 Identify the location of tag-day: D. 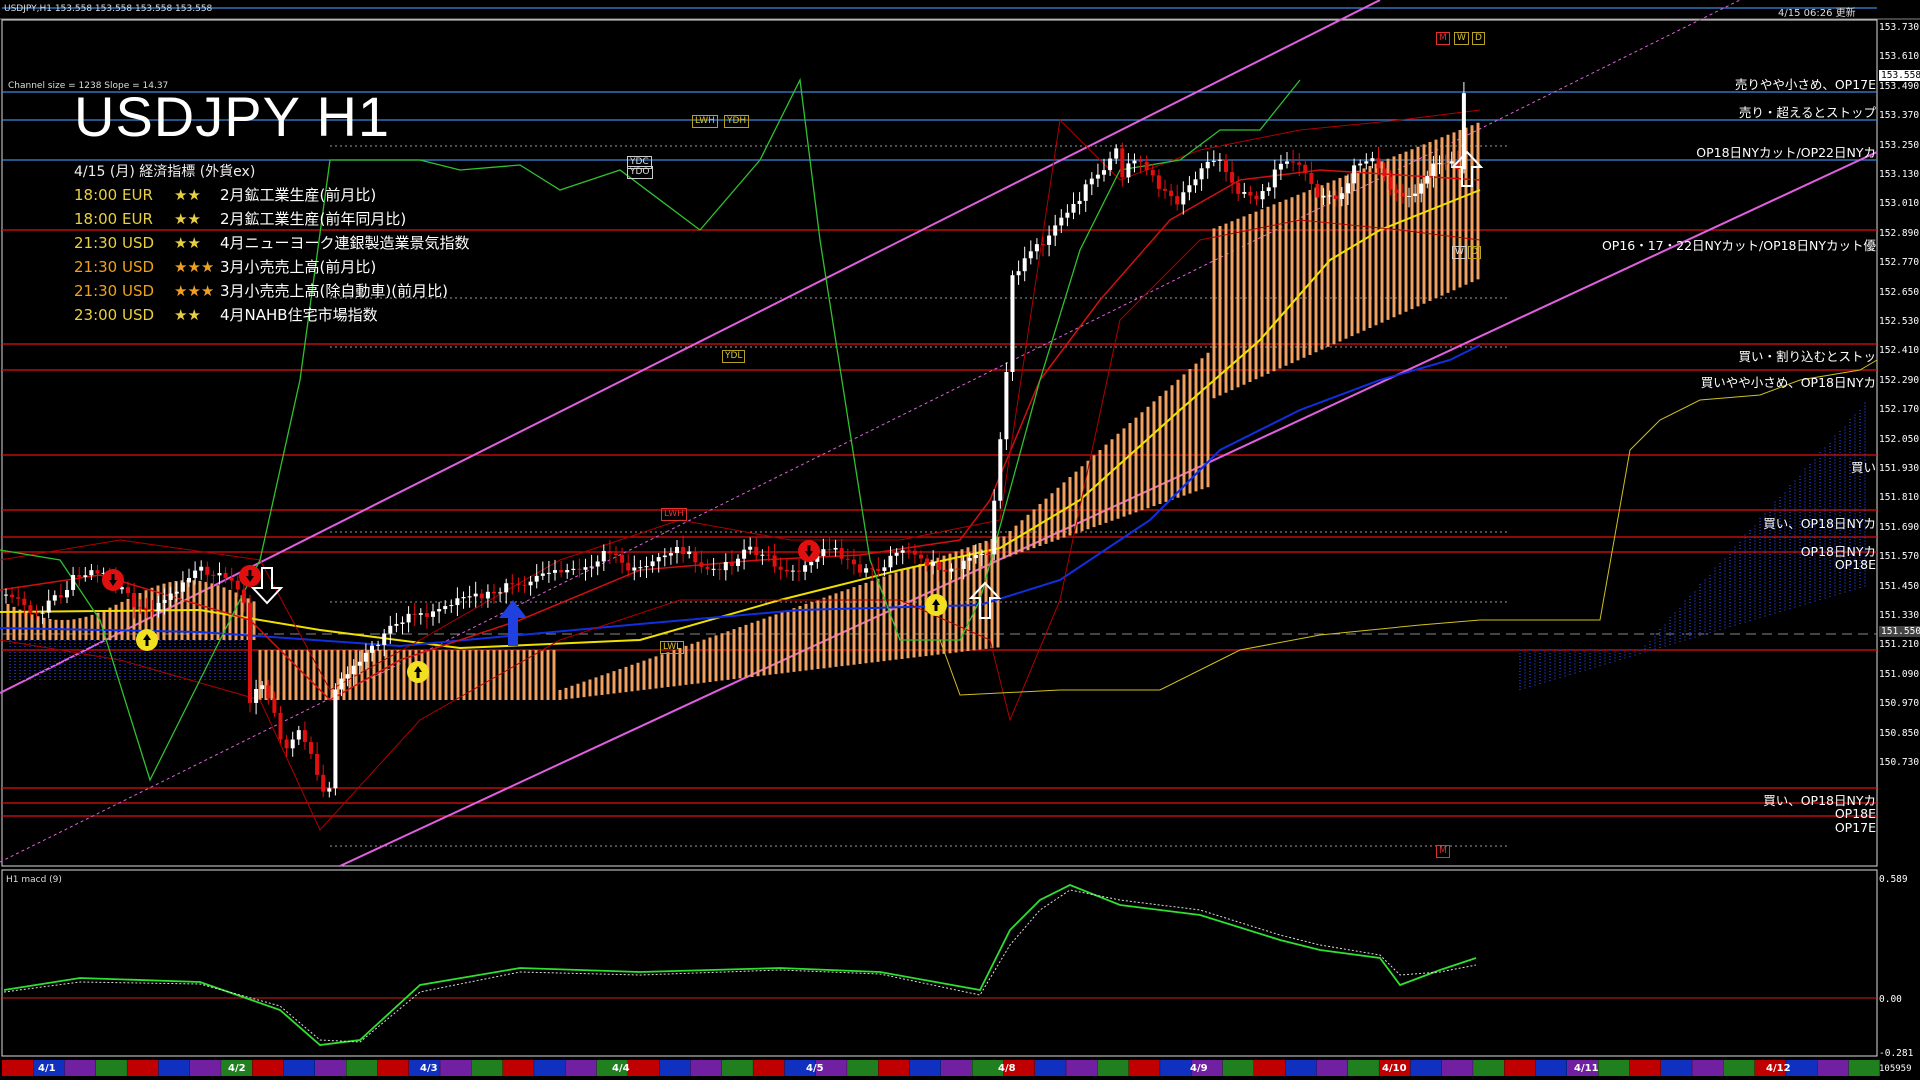
(1478, 38).